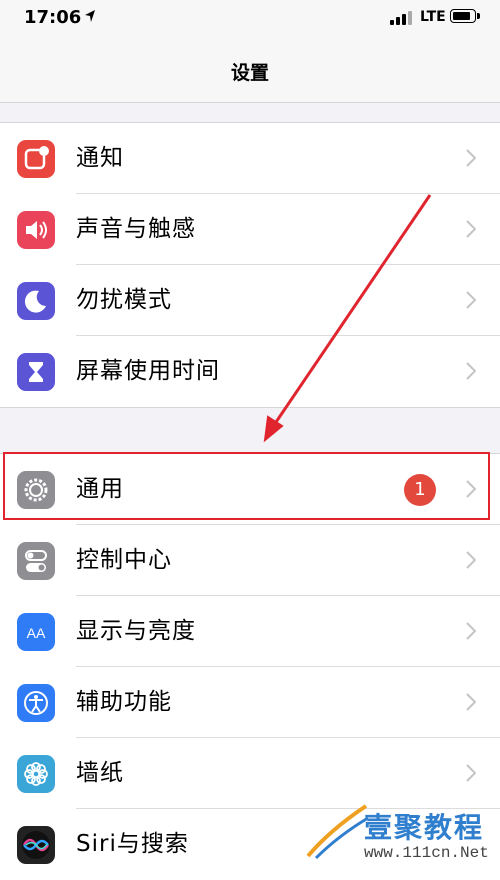 This screenshot has height=880, width=500. Describe the element at coordinates (337, 832) in the screenshot. I see `watermark-swoosh-icon` at that location.